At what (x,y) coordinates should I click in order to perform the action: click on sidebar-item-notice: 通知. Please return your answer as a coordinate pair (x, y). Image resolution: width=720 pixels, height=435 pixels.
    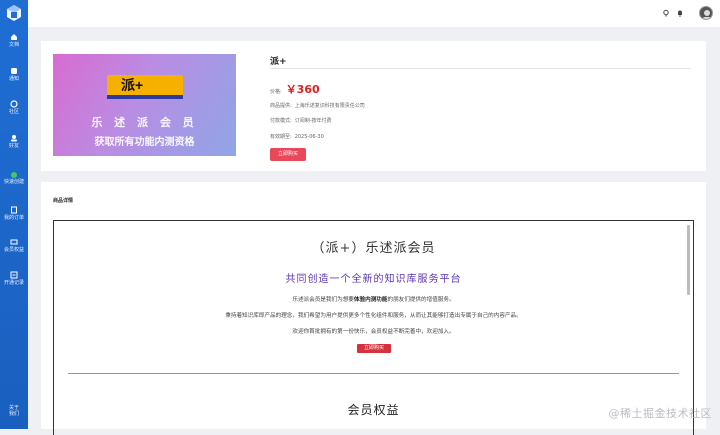
    Looking at the image, I should click on (14, 74).